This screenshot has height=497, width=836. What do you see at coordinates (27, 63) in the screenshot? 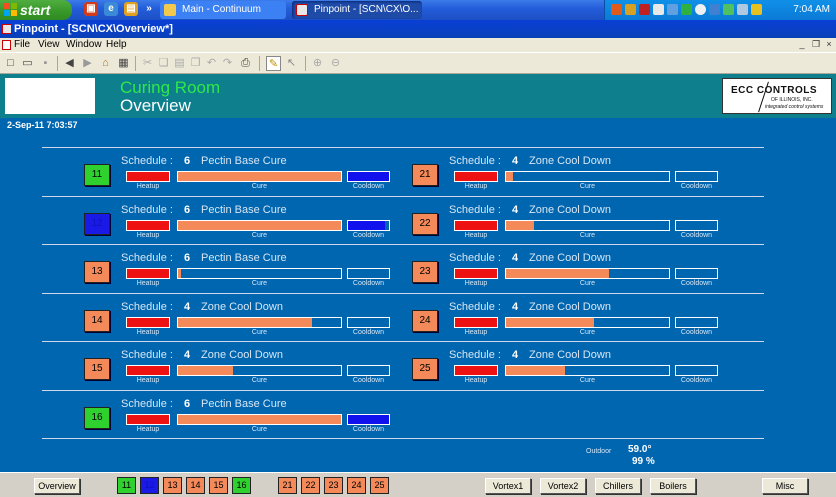
I see `open-folder-icon: ▭` at bounding box center [27, 63].